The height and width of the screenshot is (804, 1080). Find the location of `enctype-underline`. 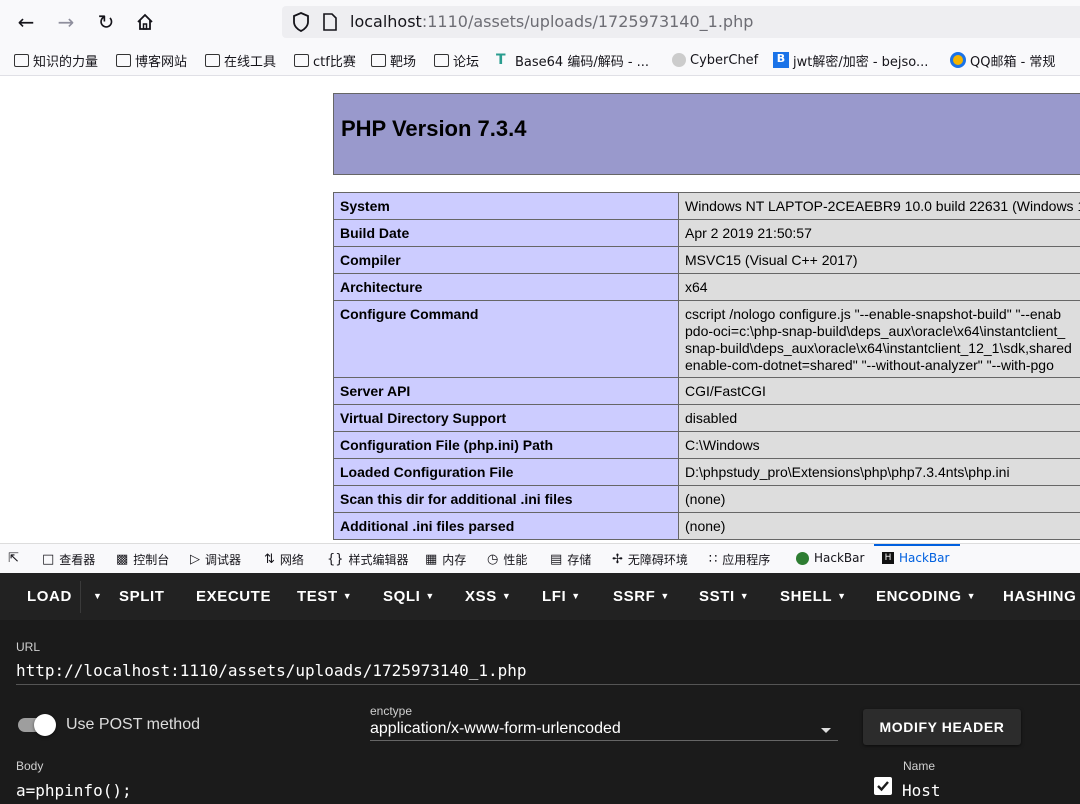

enctype-underline is located at coordinates (604, 740).